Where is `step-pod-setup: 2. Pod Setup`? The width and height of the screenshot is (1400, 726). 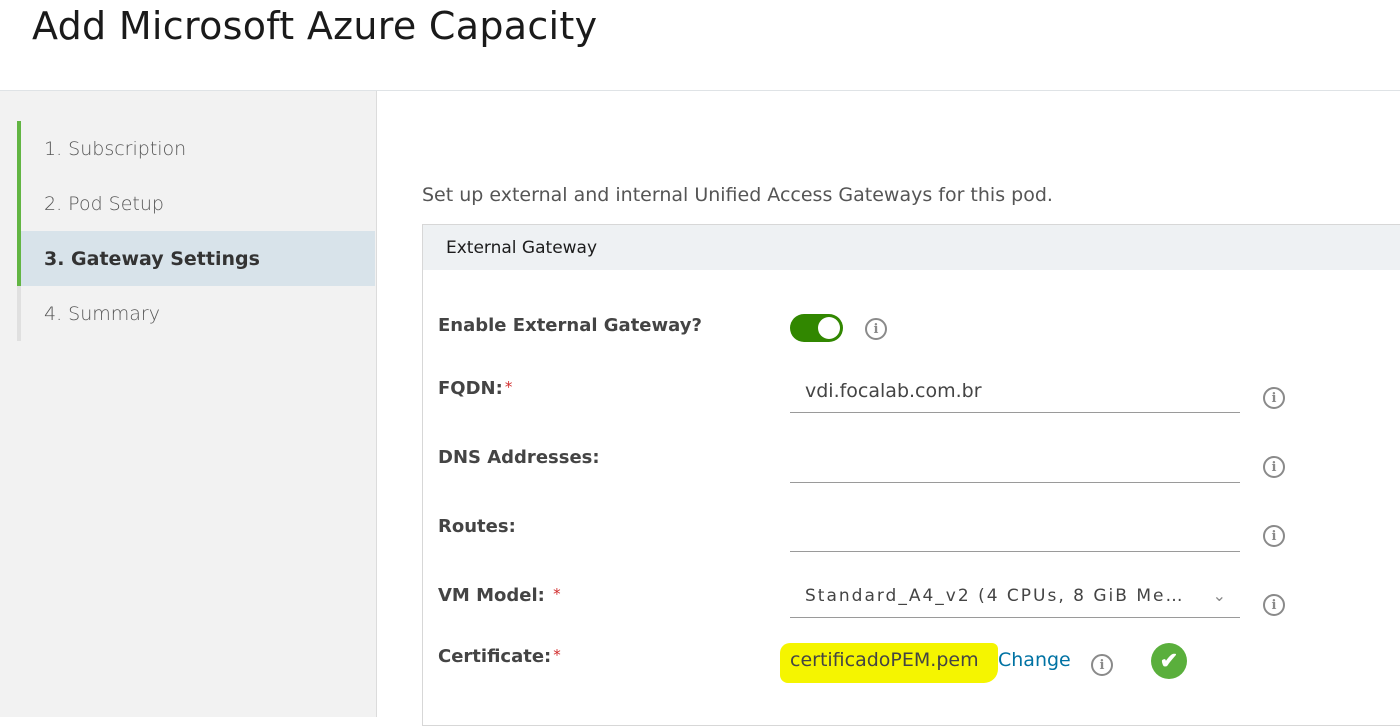
step-pod-setup: 2. Pod Setup is located at coordinates (196, 203).